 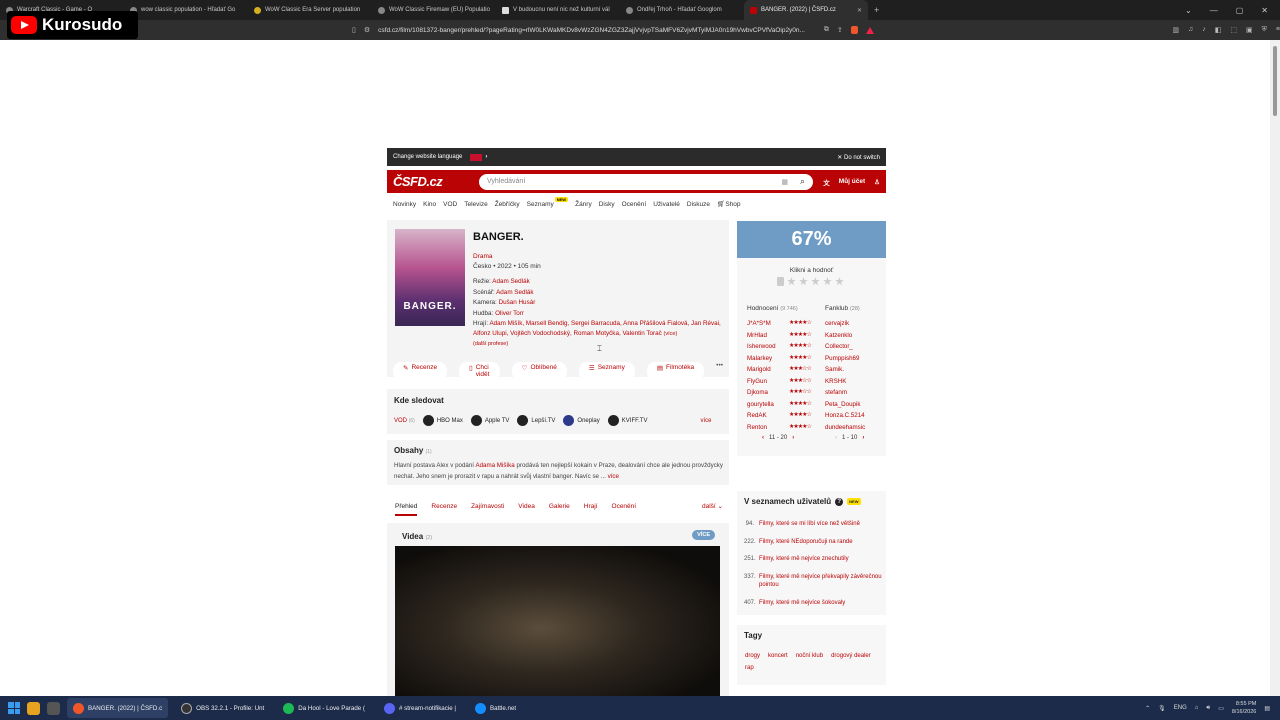 What do you see at coordinates (784, 182) in the screenshot?
I see `keyboard-icon: ▦` at bounding box center [784, 182].